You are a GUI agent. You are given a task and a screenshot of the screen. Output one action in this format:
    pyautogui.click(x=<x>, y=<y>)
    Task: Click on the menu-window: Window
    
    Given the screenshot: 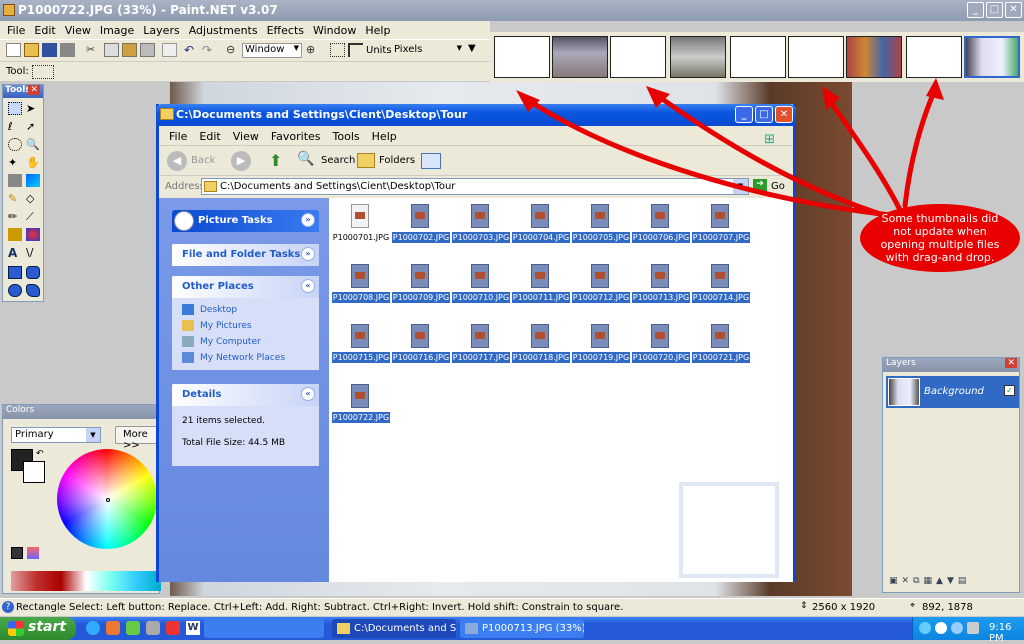 What is the action you would take?
    pyautogui.click(x=336, y=30)
    